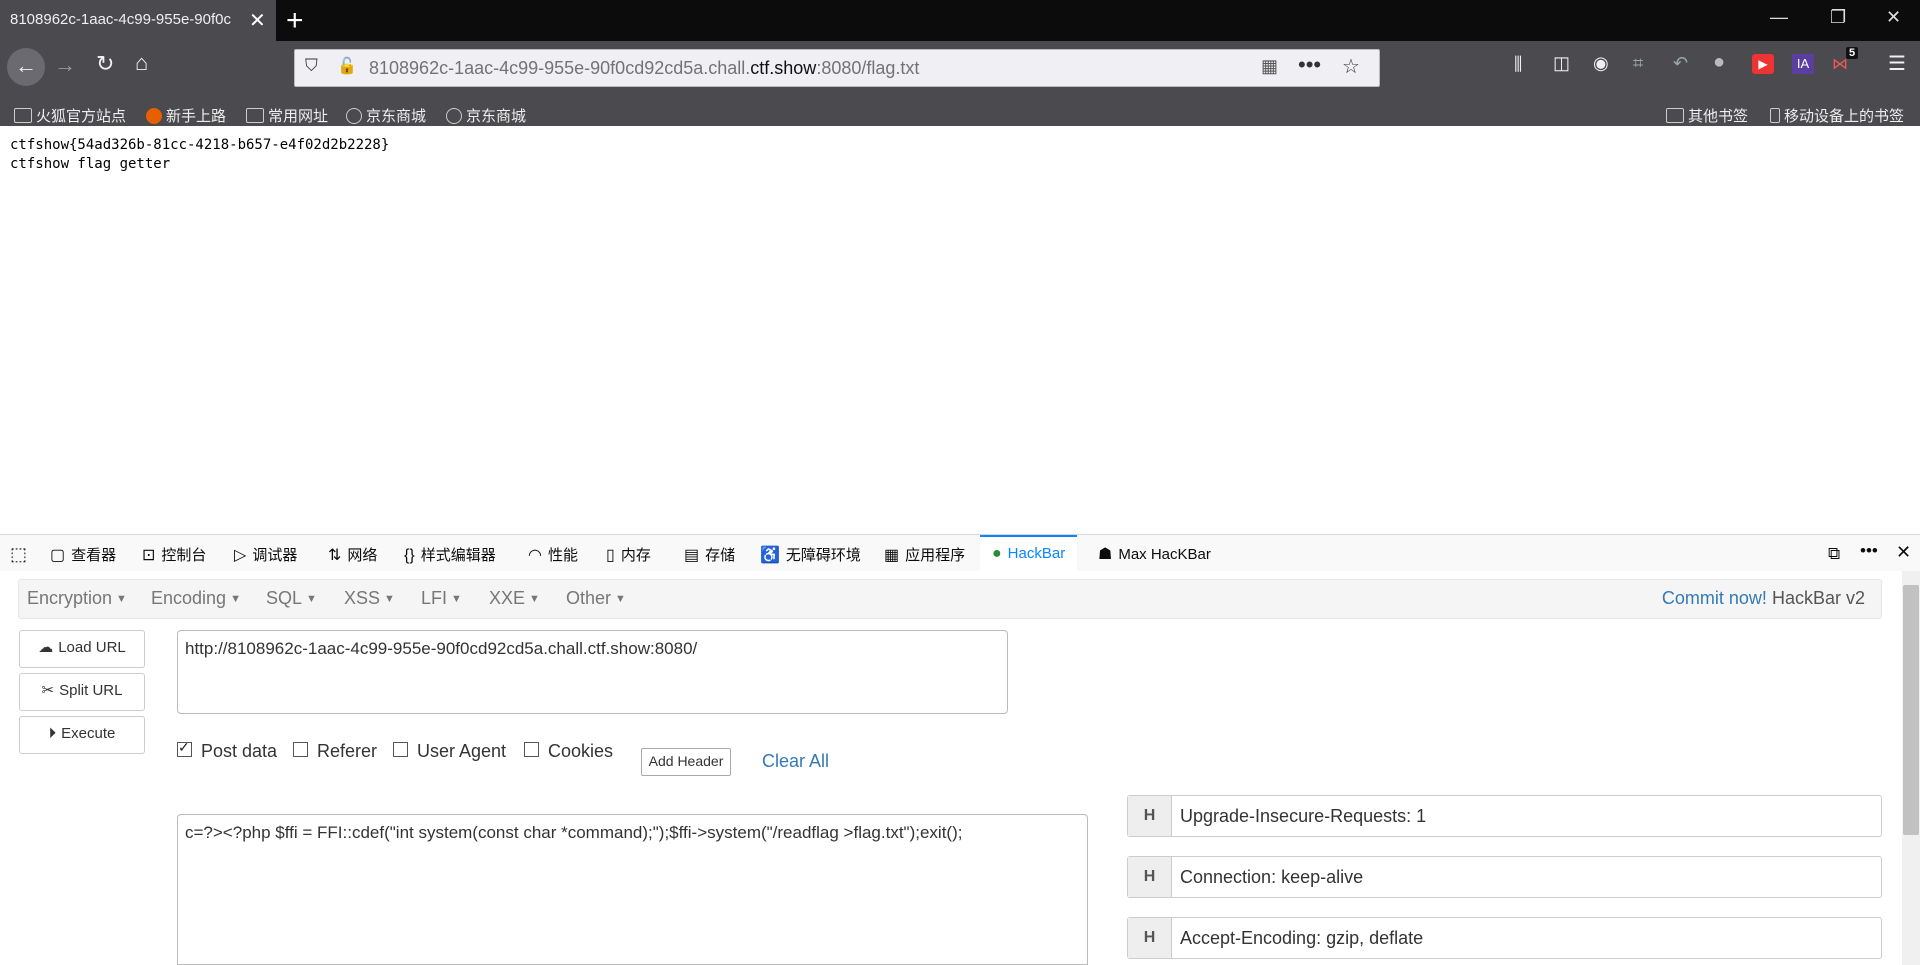  I want to click on header-value: Connection: keep-alive, so click(1271, 877).